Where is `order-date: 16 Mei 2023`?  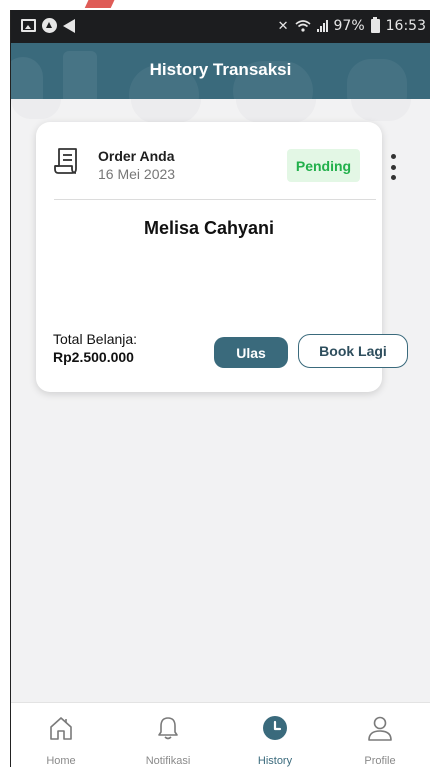
order-date: 16 Mei 2023 is located at coordinates (137, 174).